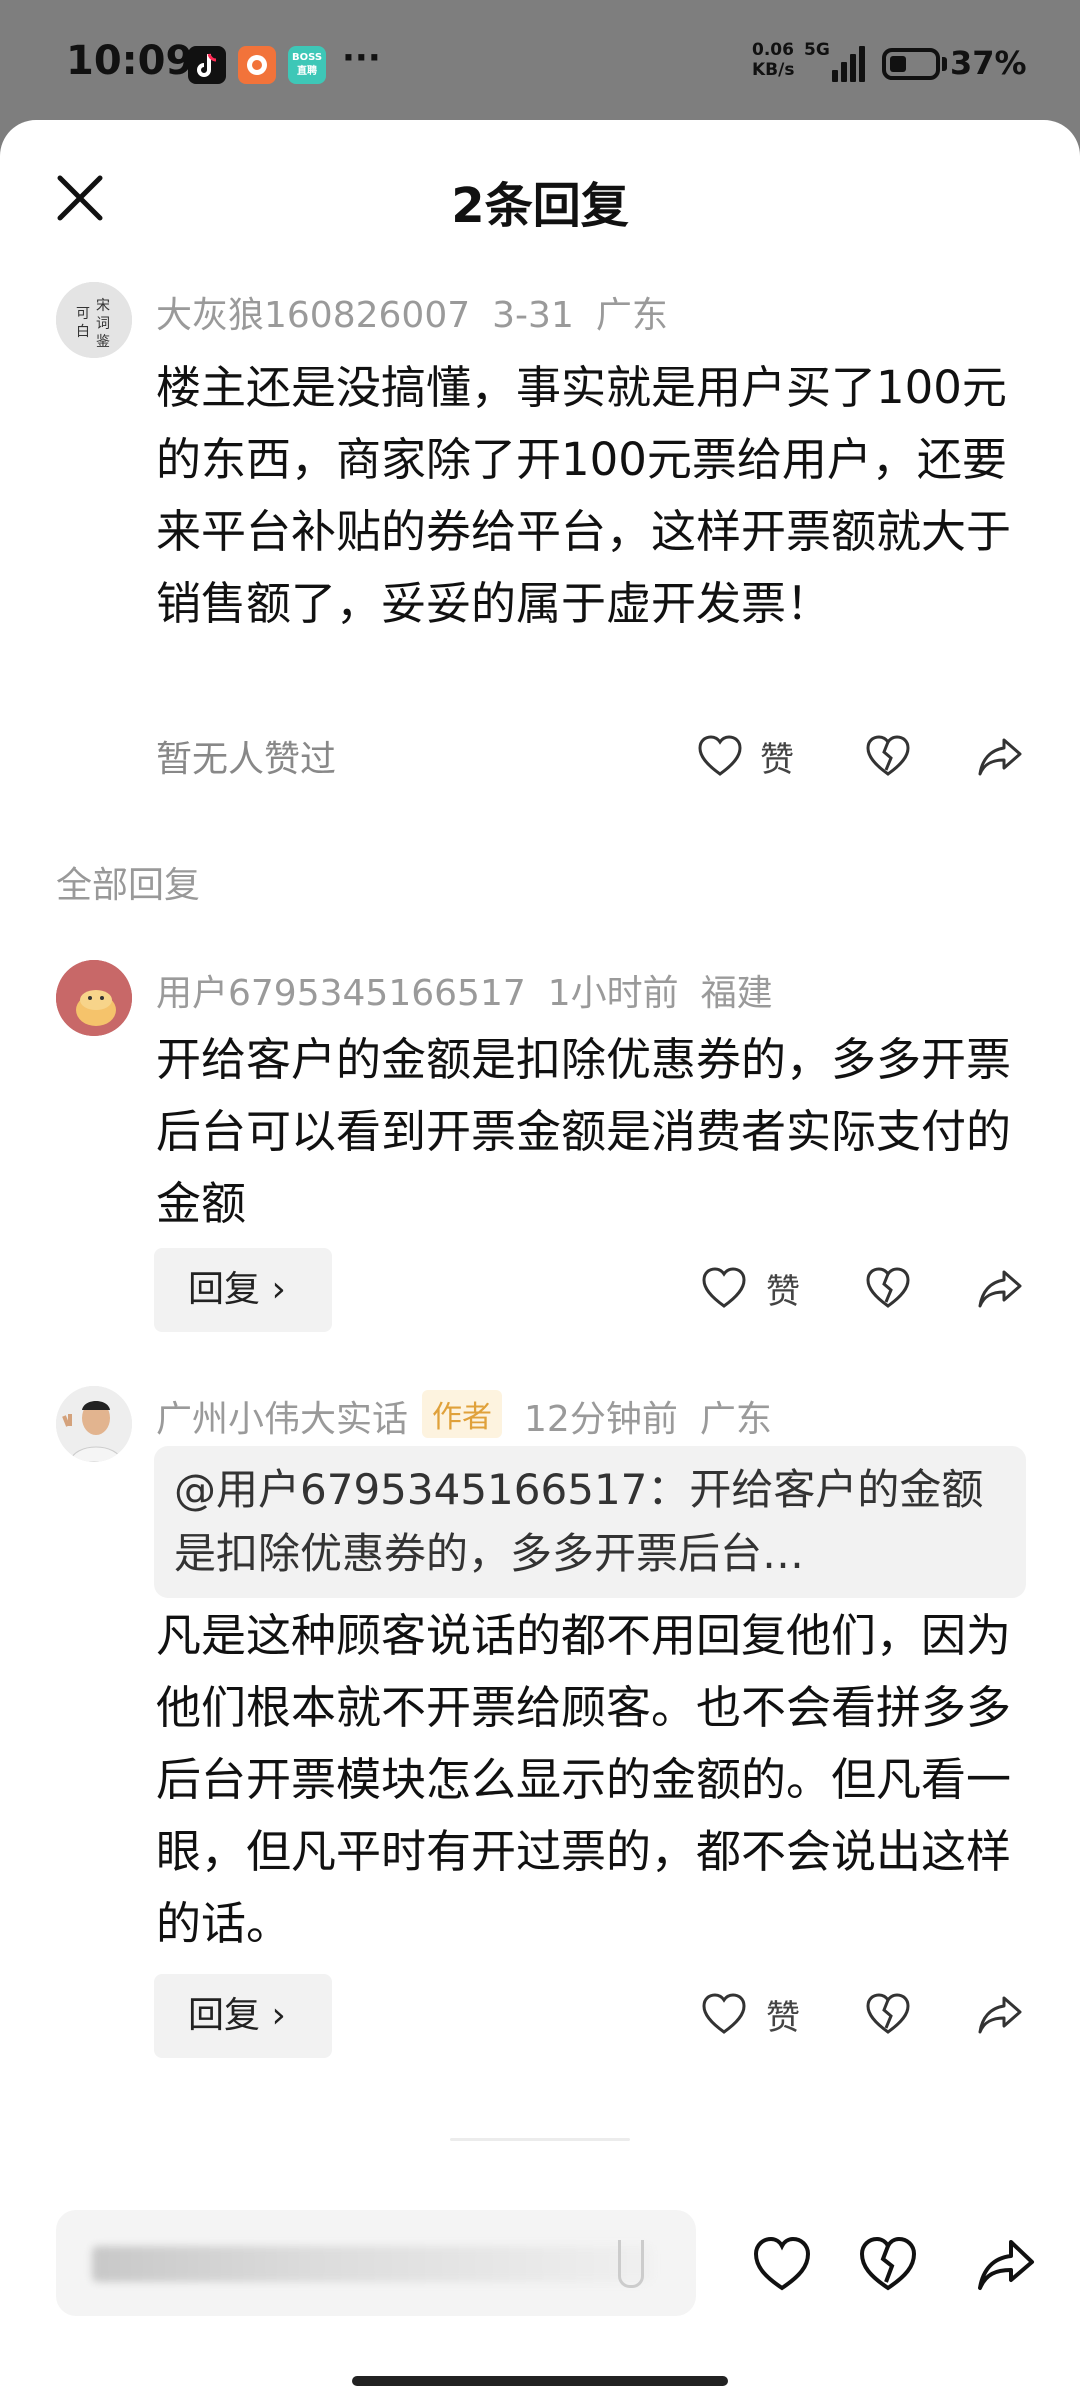 The height and width of the screenshot is (2400, 1080). I want to click on reply-location: 广东, so click(735, 1419).